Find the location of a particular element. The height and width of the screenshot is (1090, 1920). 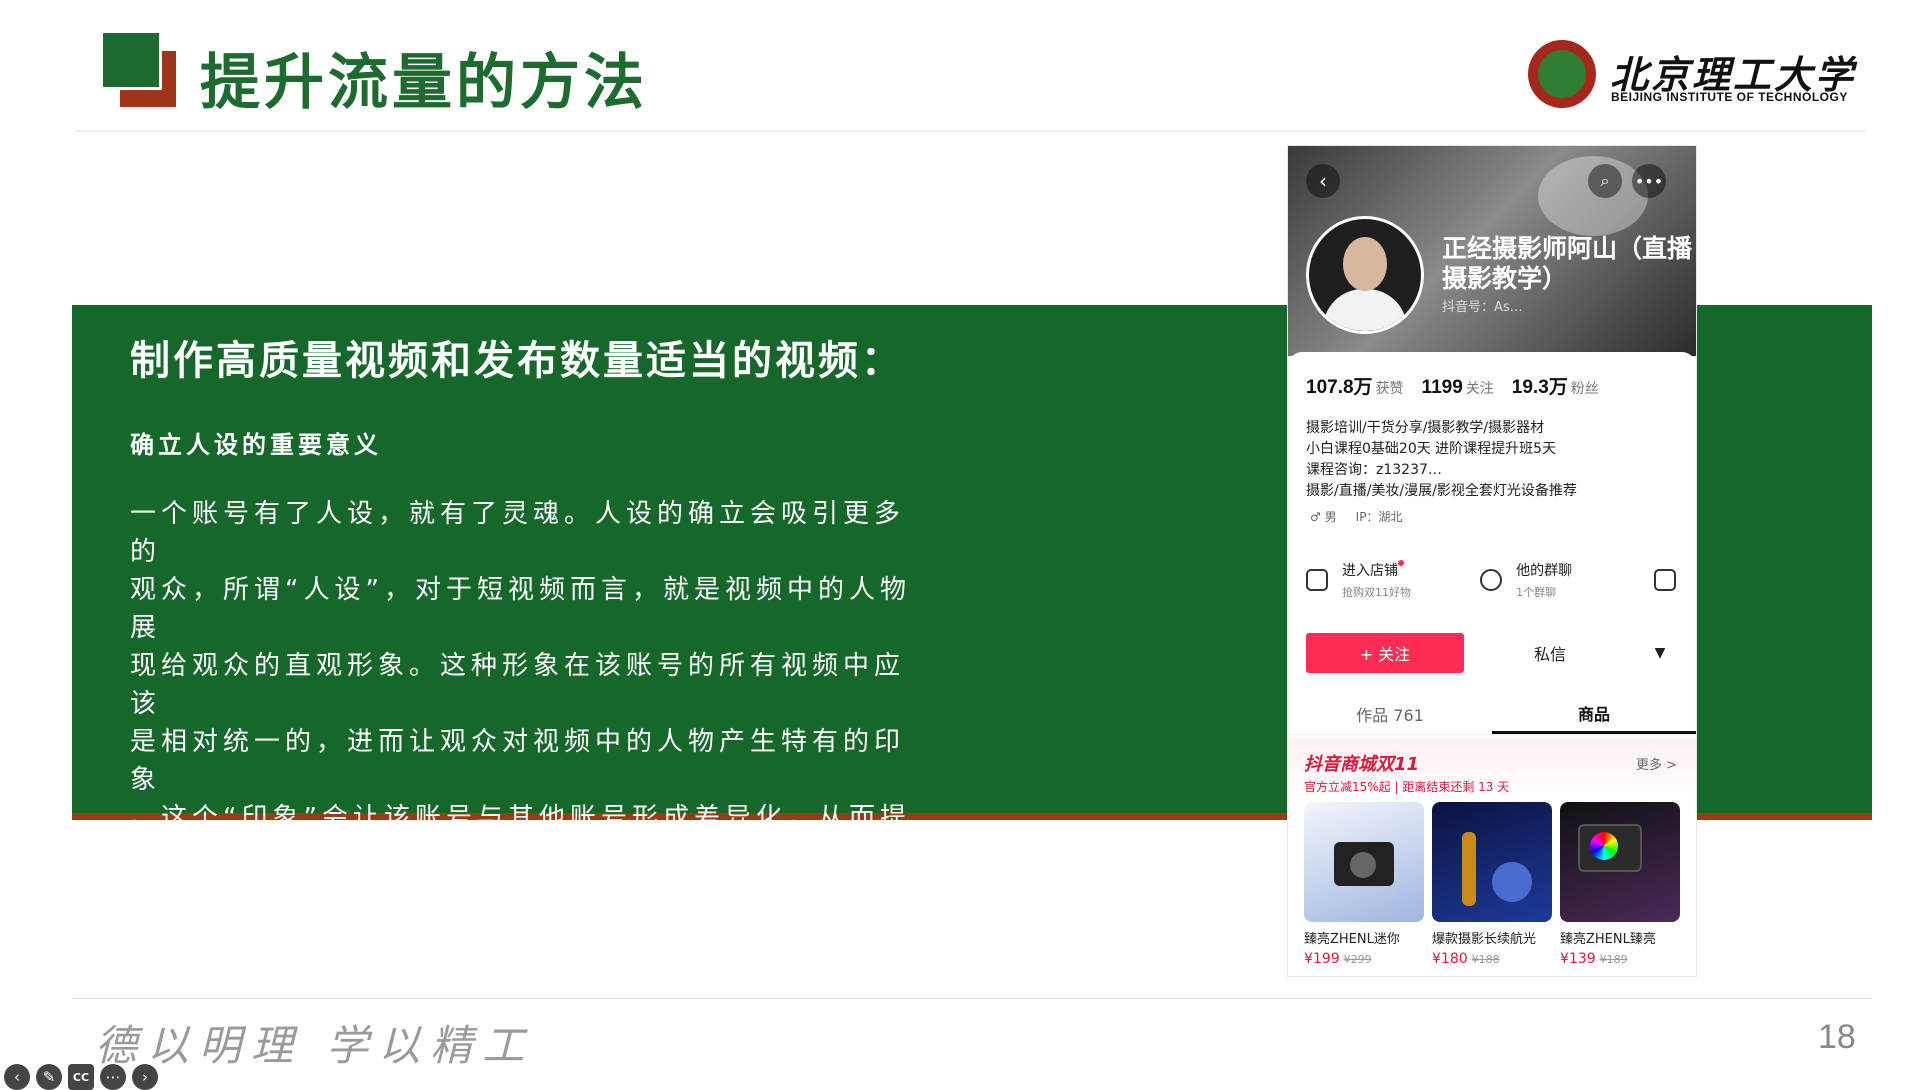

slide-title: 提升流量的方法 is located at coordinates (424, 83).